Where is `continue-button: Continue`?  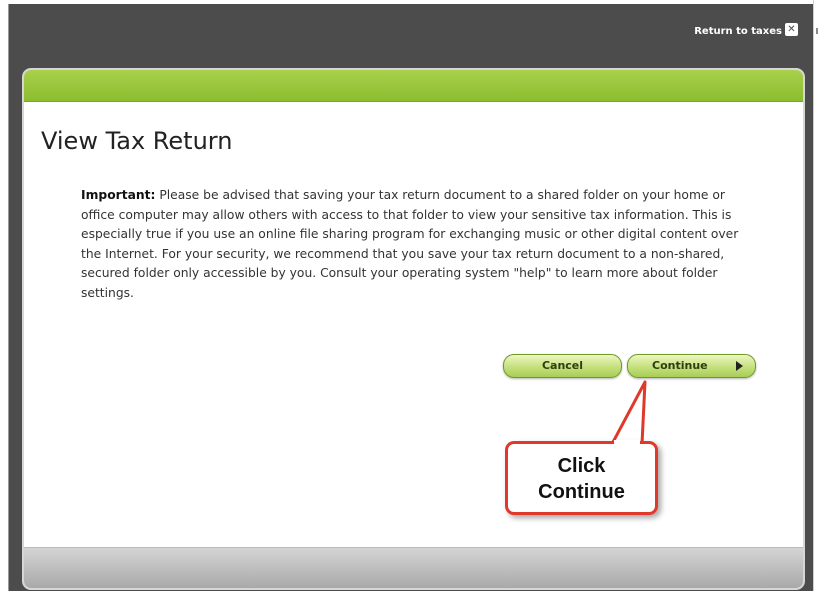 continue-button: Continue is located at coordinates (691, 366).